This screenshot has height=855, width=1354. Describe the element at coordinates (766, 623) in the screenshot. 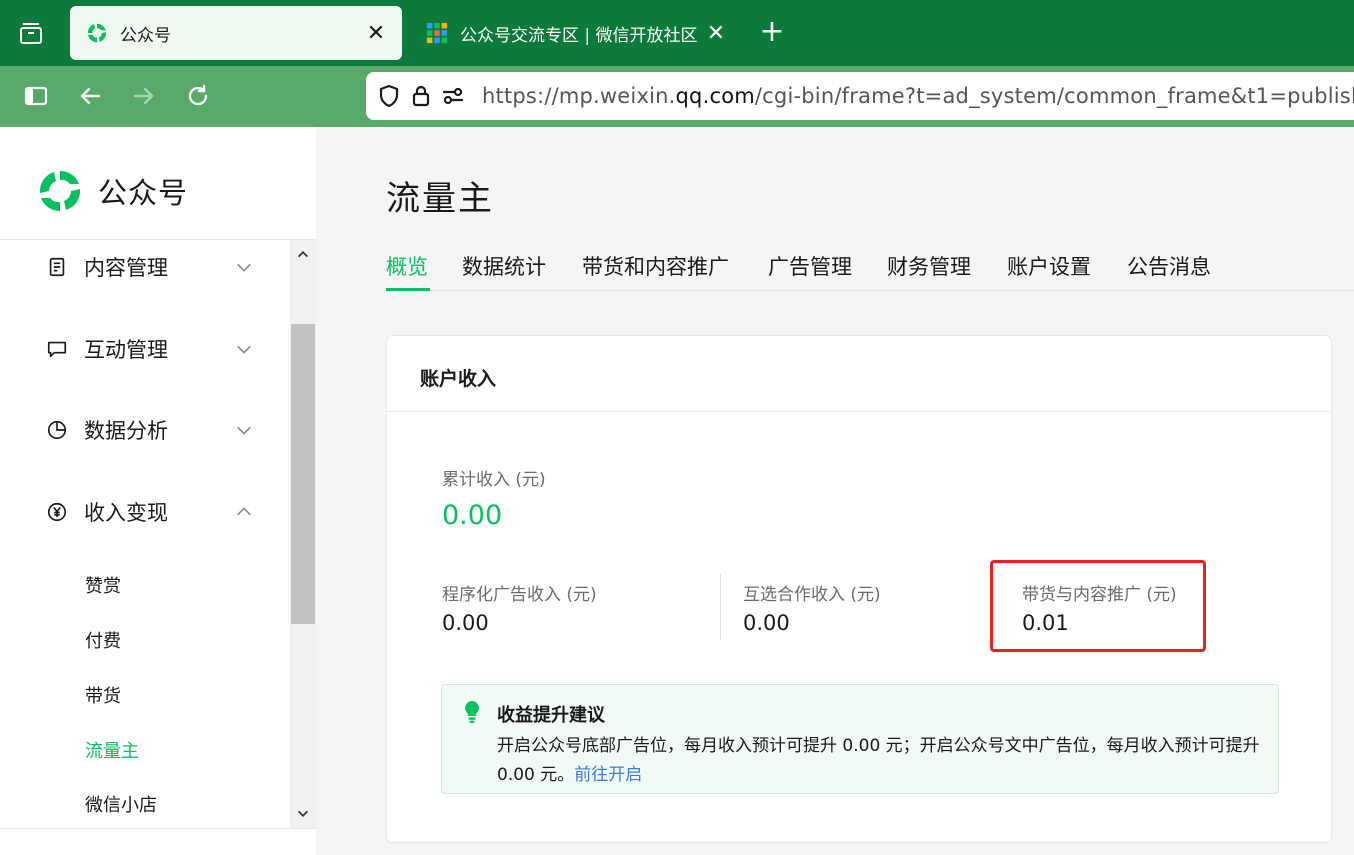

I see `mutual-selection-income-value: 0.00` at that location.